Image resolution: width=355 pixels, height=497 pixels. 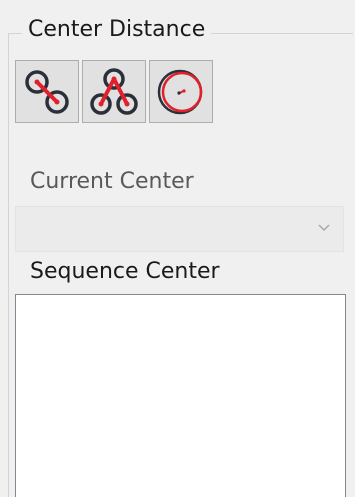 I want to click on concentric-circles-button, so click(x=181, y=91).